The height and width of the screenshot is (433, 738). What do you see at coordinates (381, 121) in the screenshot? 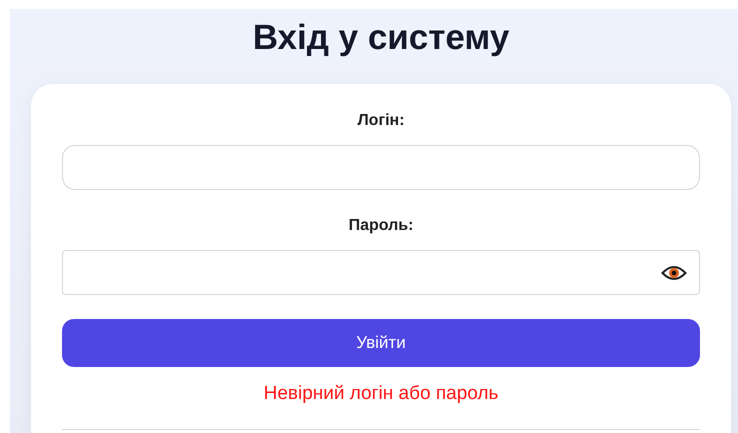
I see `field-label: Логін:` at bounding box center [381, 121].